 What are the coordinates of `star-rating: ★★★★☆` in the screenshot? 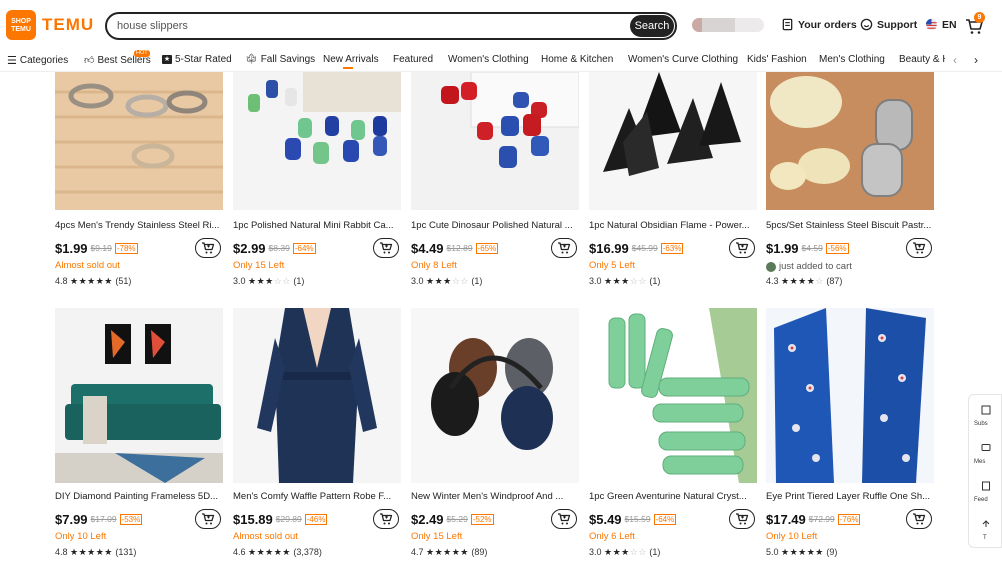 It's located at (802, 281).